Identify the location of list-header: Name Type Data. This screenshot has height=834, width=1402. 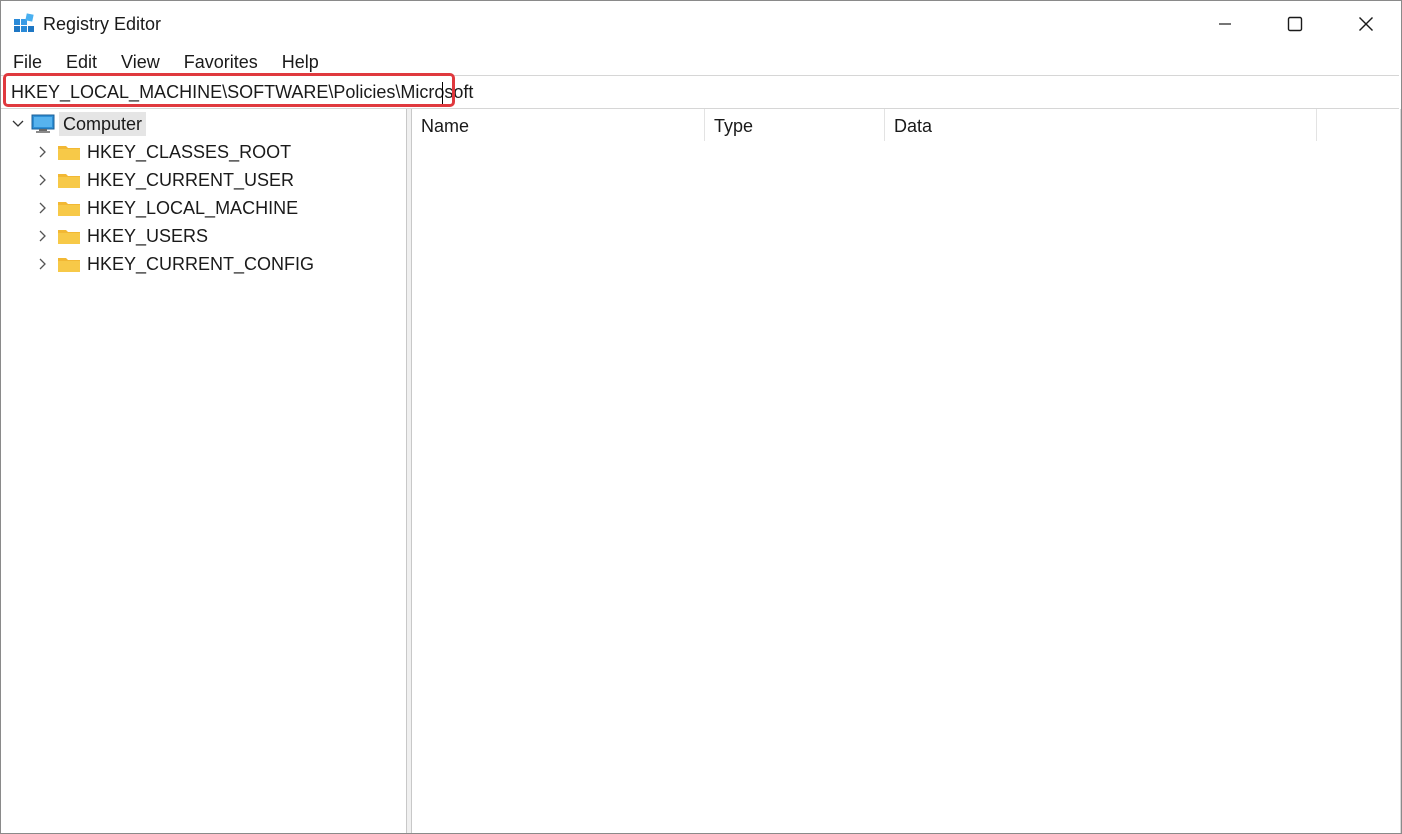
(906, 125).